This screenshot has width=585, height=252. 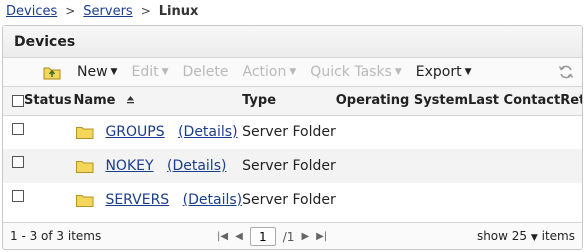 I want to click on name-cell: SERVERS (Details), so click(x=133, y=200).